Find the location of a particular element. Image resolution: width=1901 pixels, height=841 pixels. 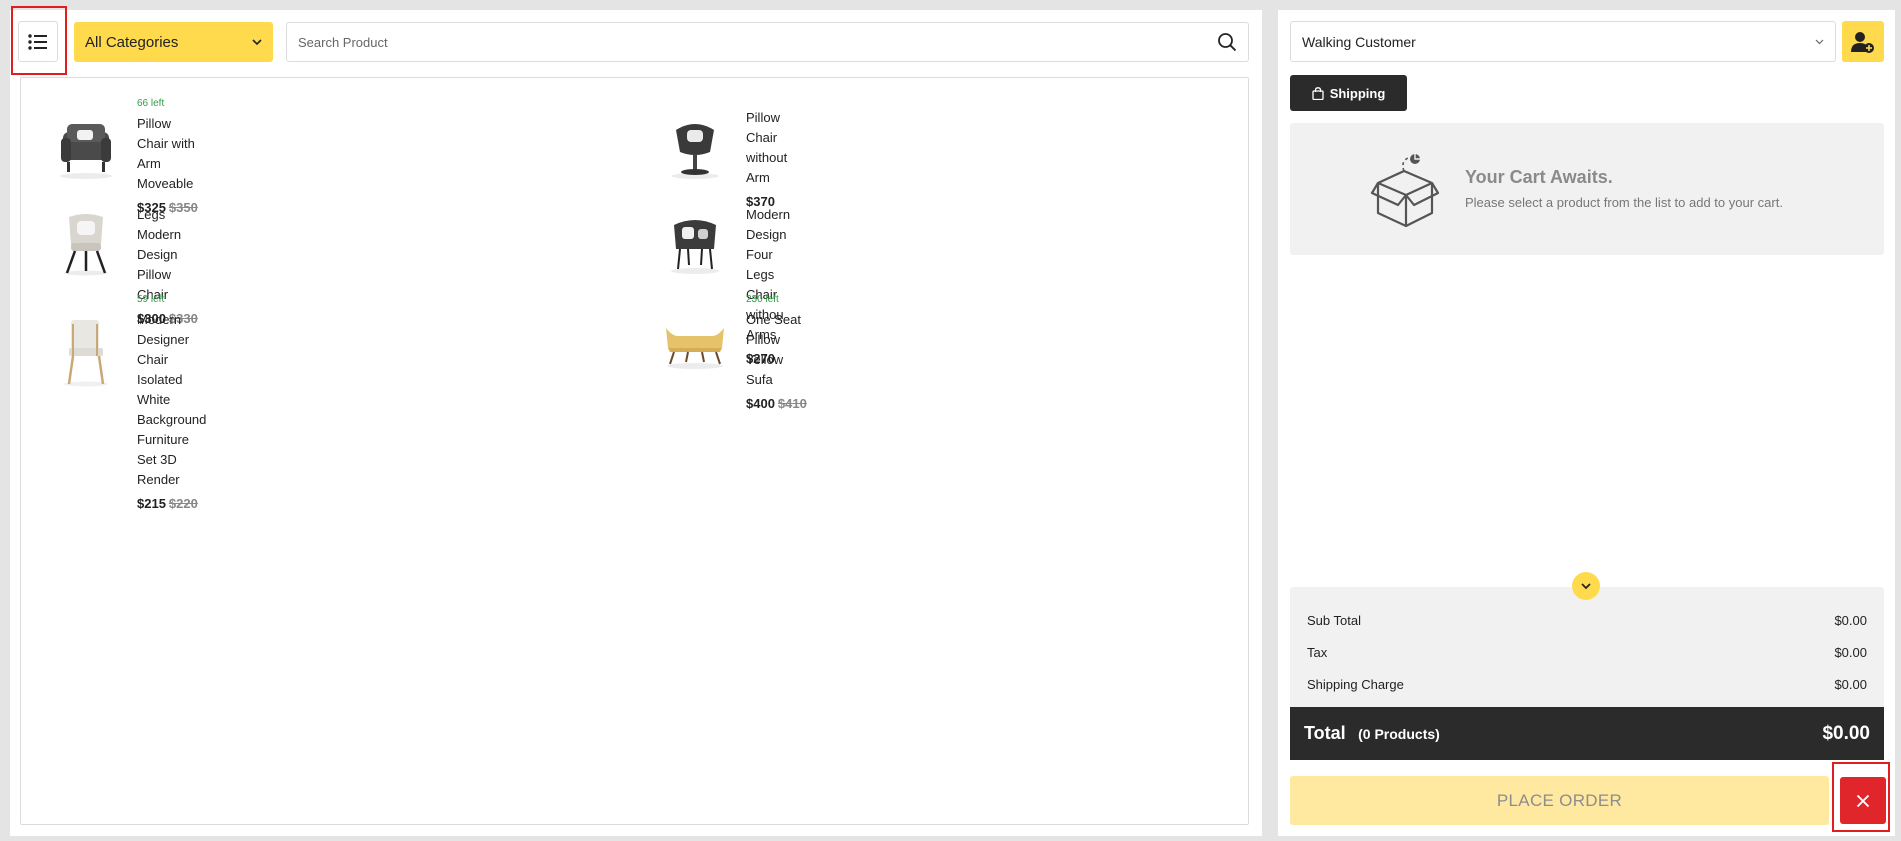

total-value: $0.00 is located at coordinates (1846, 733).